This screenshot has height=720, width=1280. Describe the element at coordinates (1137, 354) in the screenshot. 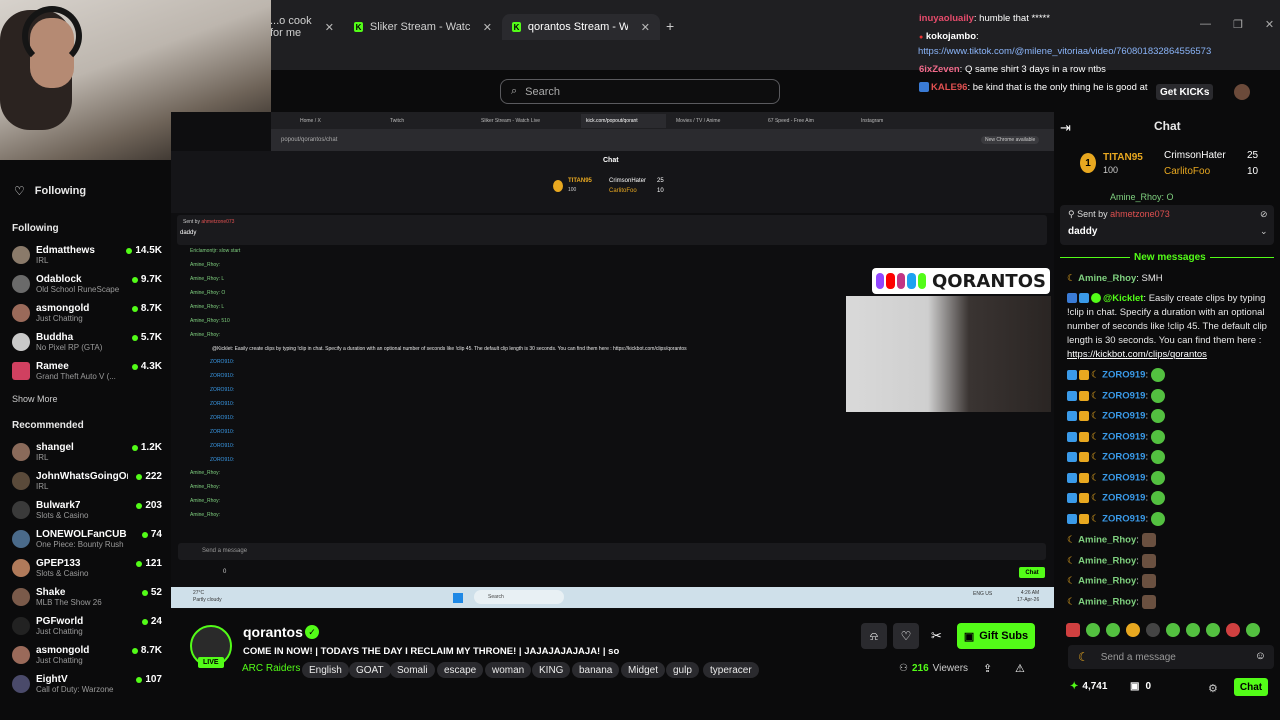

I see `chat-link: https://kickbot.com/clips/qorantos` at that location.